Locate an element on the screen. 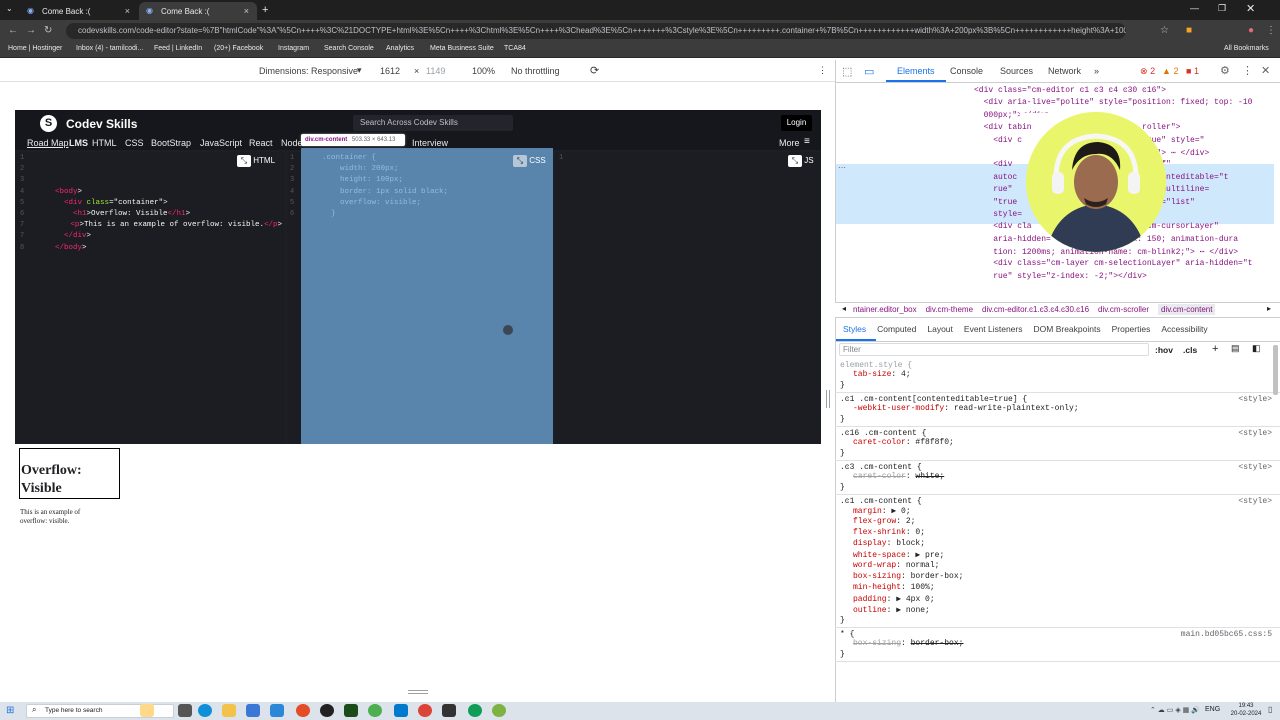  vscode-icon is located at coordinates (401, 710).